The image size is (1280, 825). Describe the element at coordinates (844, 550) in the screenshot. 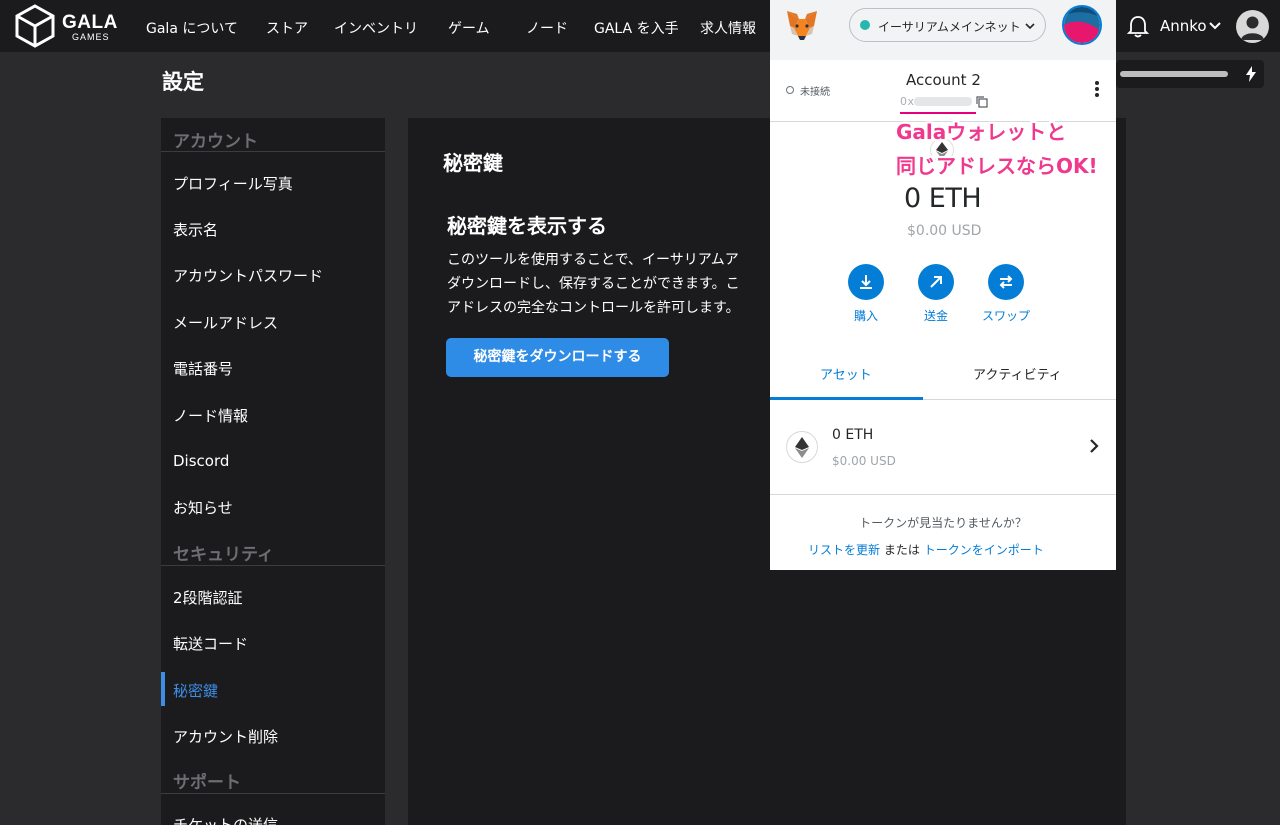

I see `refresh-list-link: リストを更新` at that location.